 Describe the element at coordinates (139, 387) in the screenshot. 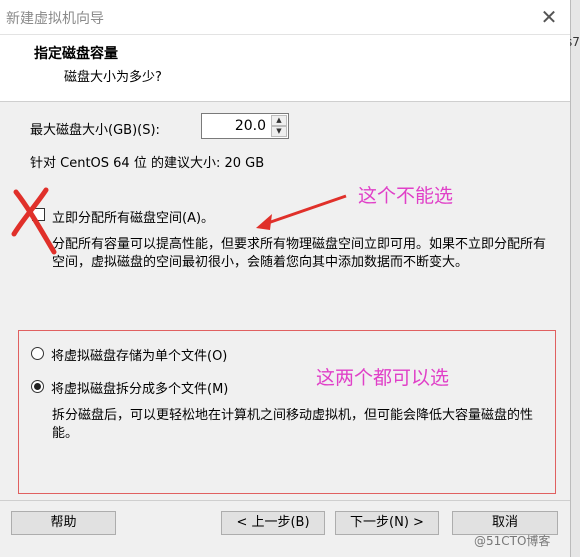

I see `multi-file-label: 将虚拟磁盘拆分成多个文件(M)` at that location.